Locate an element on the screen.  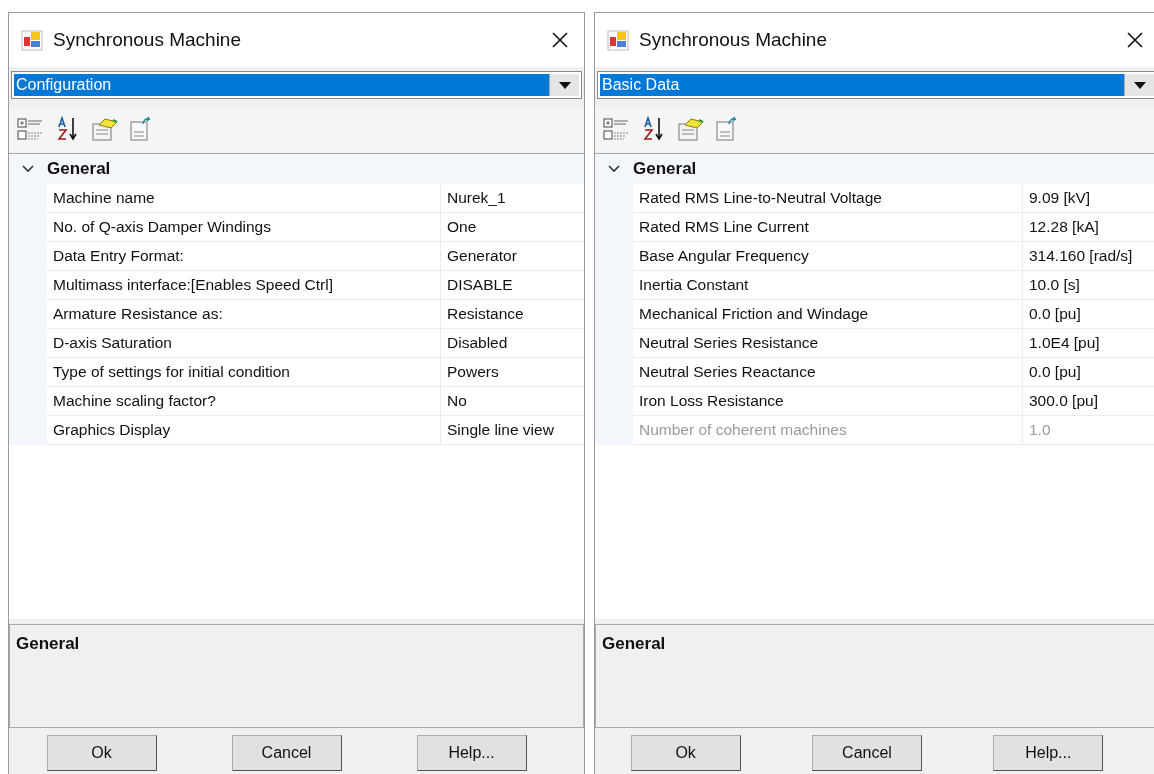
property-name: Inertia Constant is located at coordinates (828, 285).